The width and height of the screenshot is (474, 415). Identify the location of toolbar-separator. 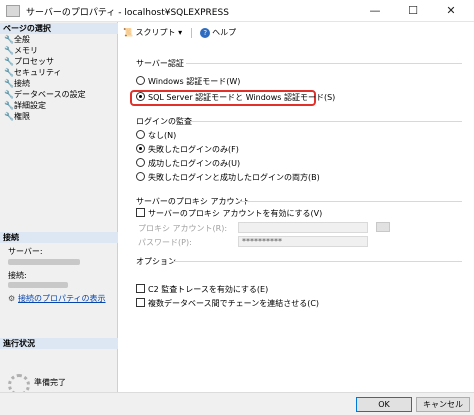
(191, 32).